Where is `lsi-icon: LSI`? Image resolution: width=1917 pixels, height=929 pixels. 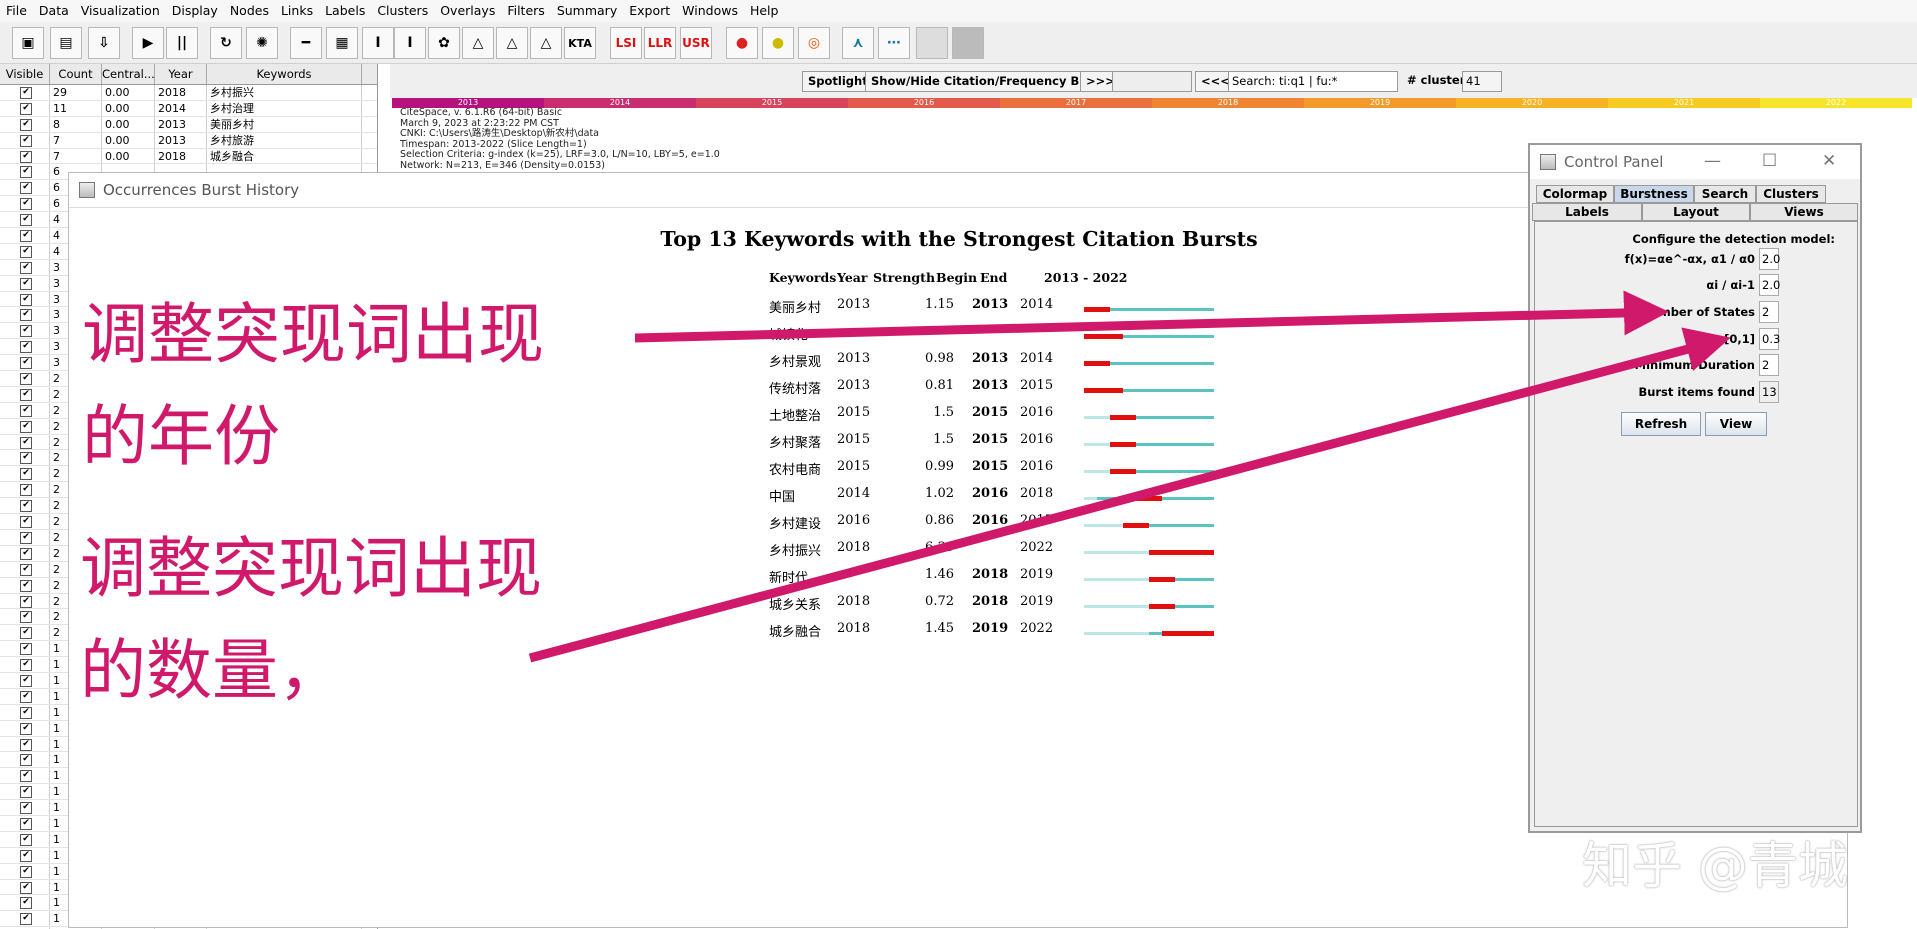 lsi-icon: LSI is located at coordinates (626, 43).